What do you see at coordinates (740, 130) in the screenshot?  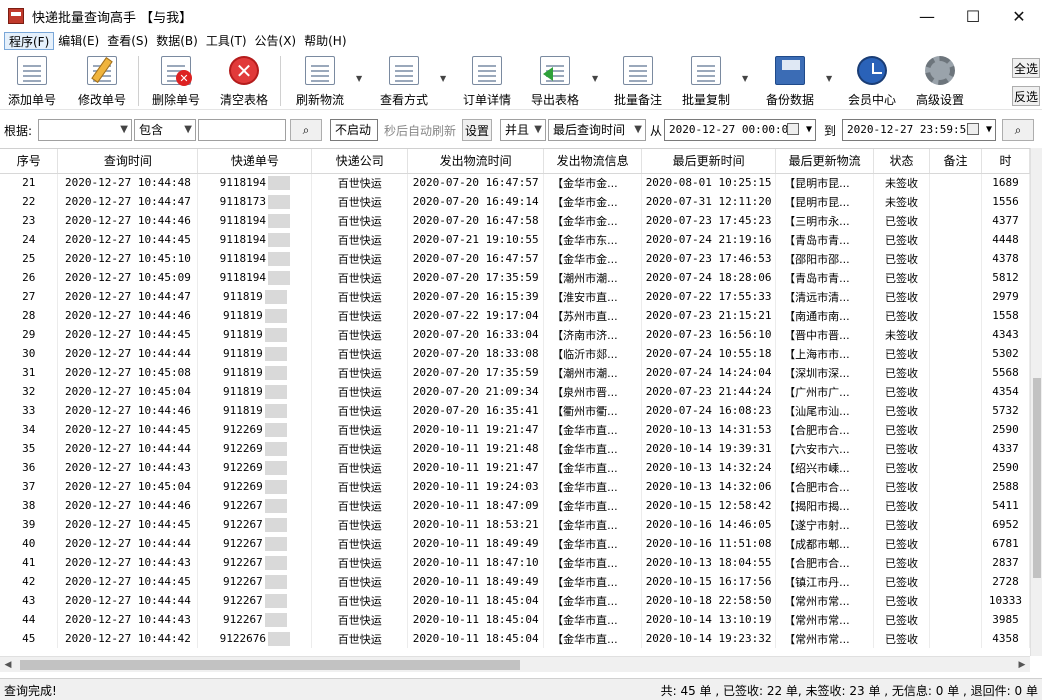 I see `from-date-picker: 2020-12-27 00:00:00 ▼` at bounding box center [740, 130].